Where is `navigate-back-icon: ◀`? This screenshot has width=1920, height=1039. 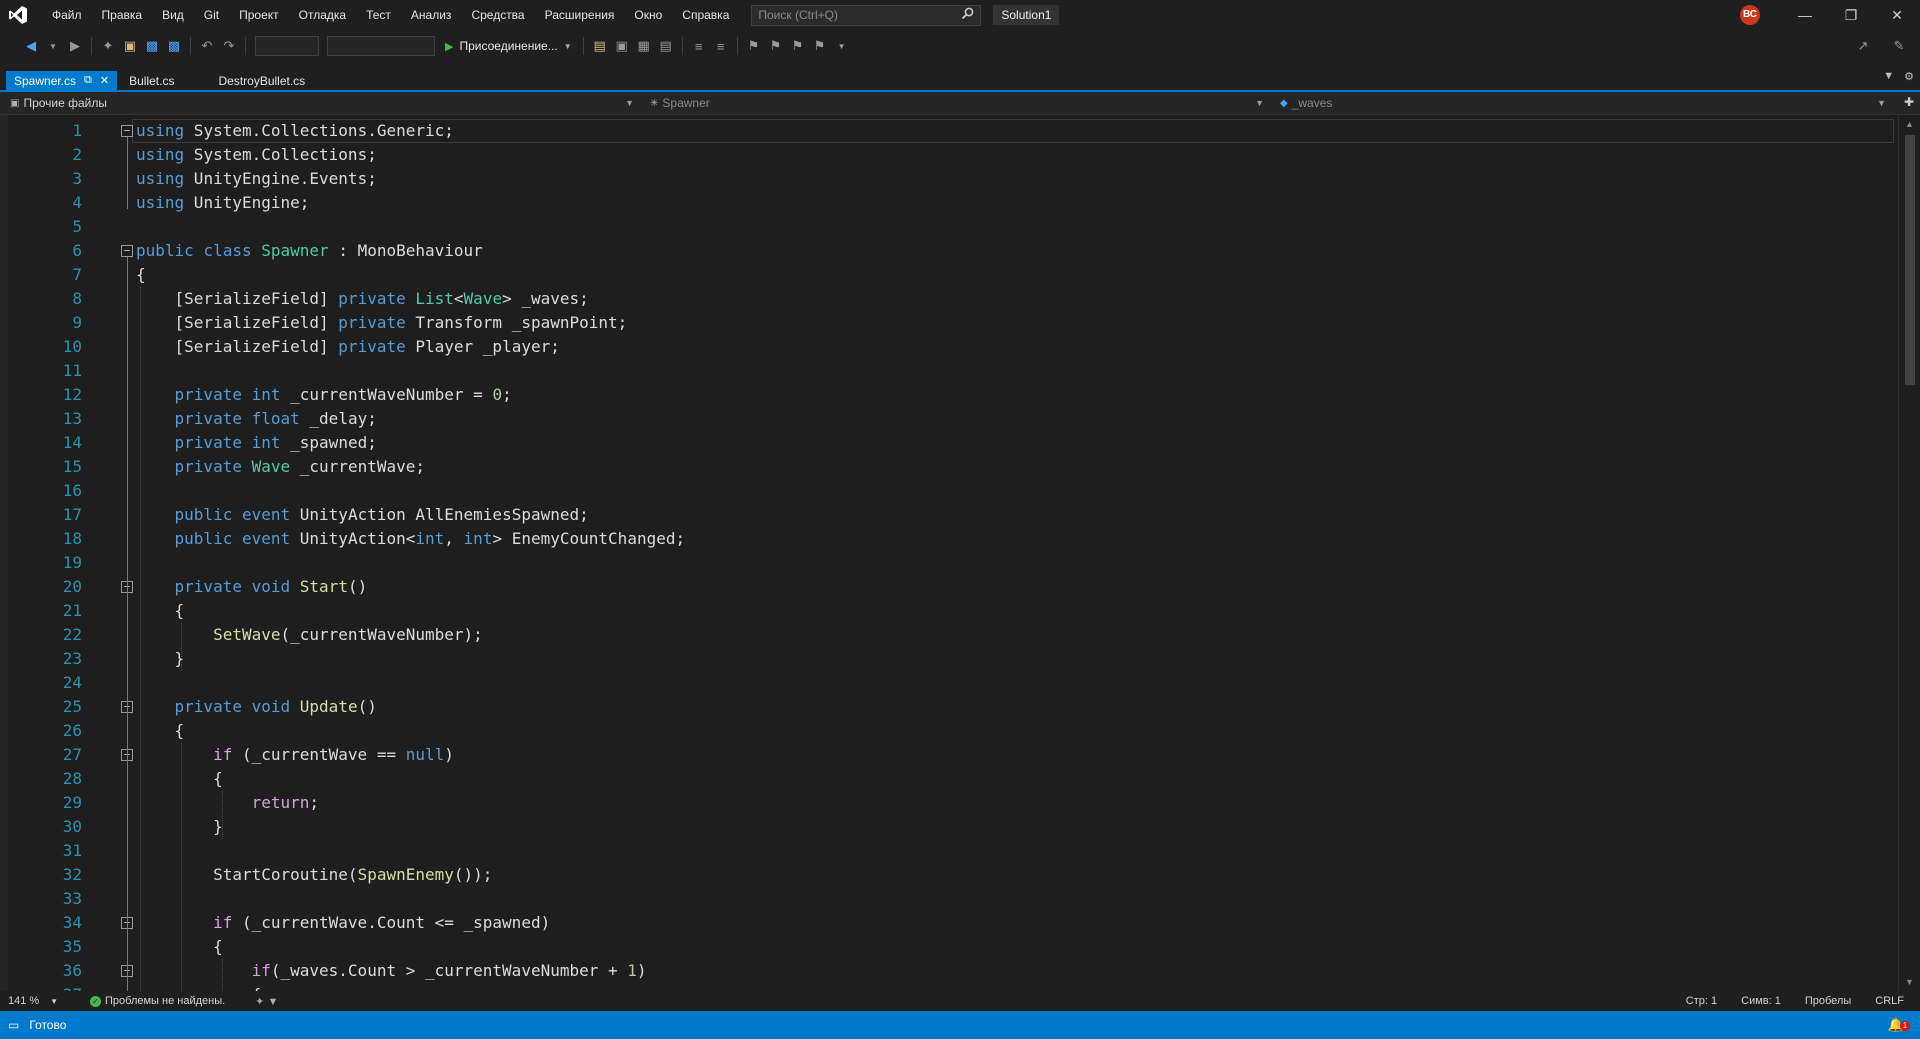 navigate-back-icon: ◀ is located at coordinates (31, 46).